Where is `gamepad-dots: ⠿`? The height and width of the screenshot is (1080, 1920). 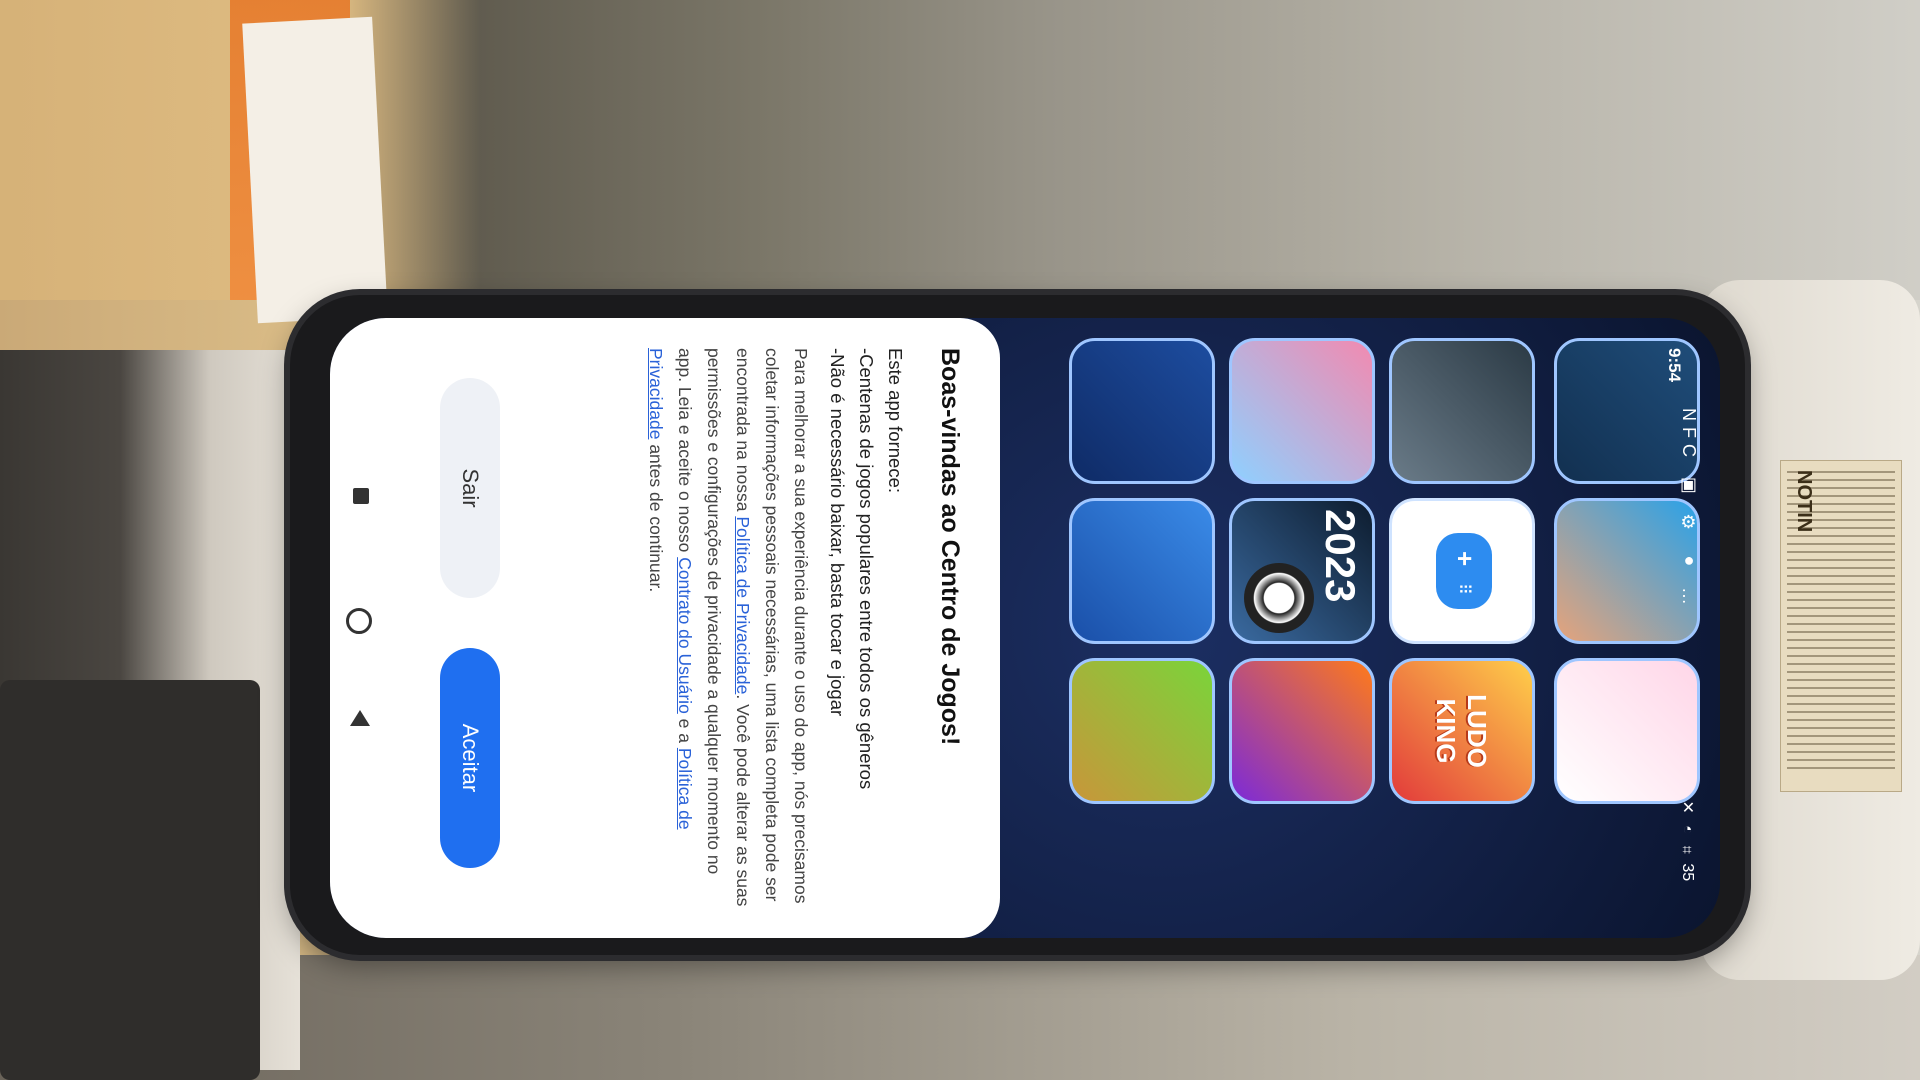
gamepad-dots: ⠿ is located at coordinates (1463, 589).